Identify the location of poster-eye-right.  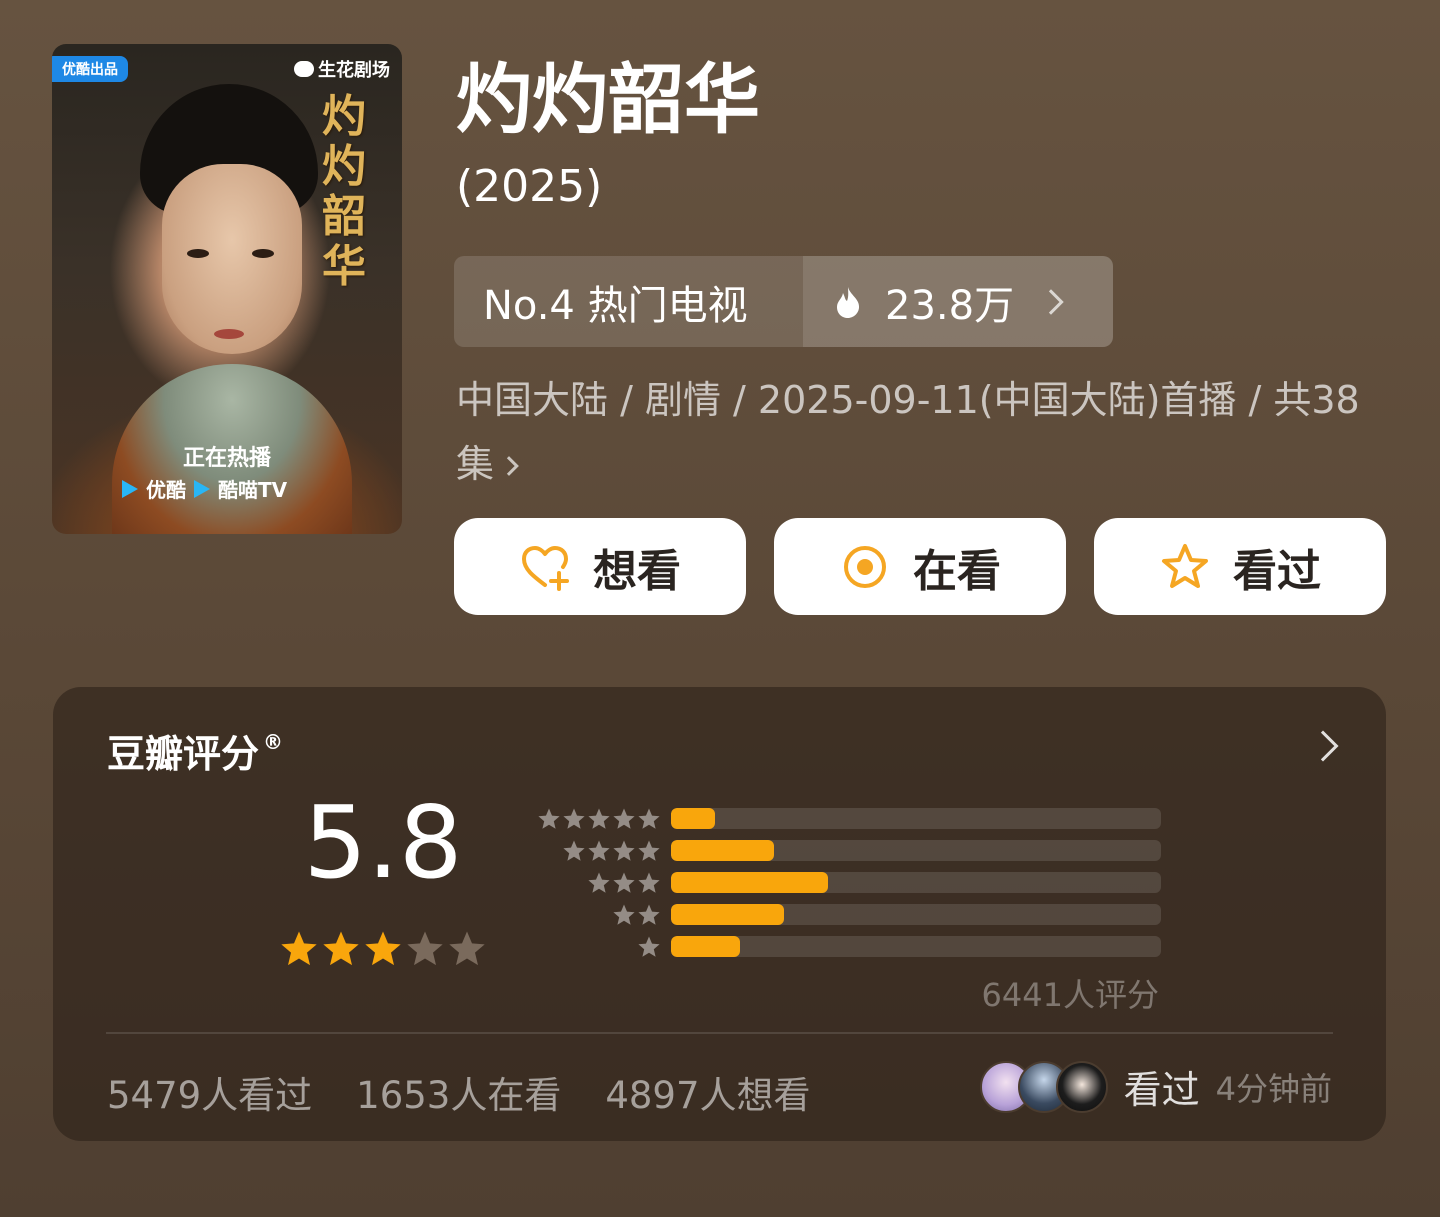
(263, 253).